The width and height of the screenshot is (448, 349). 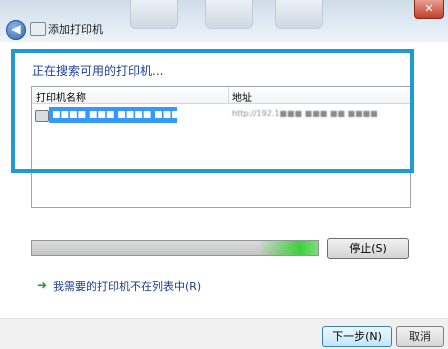 I want to click on close-button: ✕, so click(x=429, y=9).